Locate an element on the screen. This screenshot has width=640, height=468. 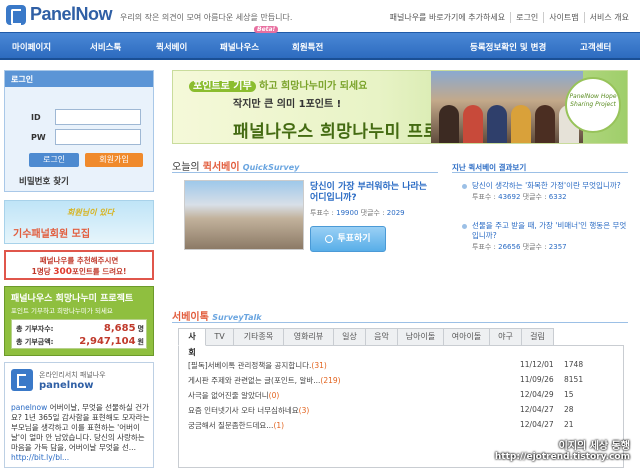
nav-panelnews: 패널나우스 is located at coordinates (239, 47).